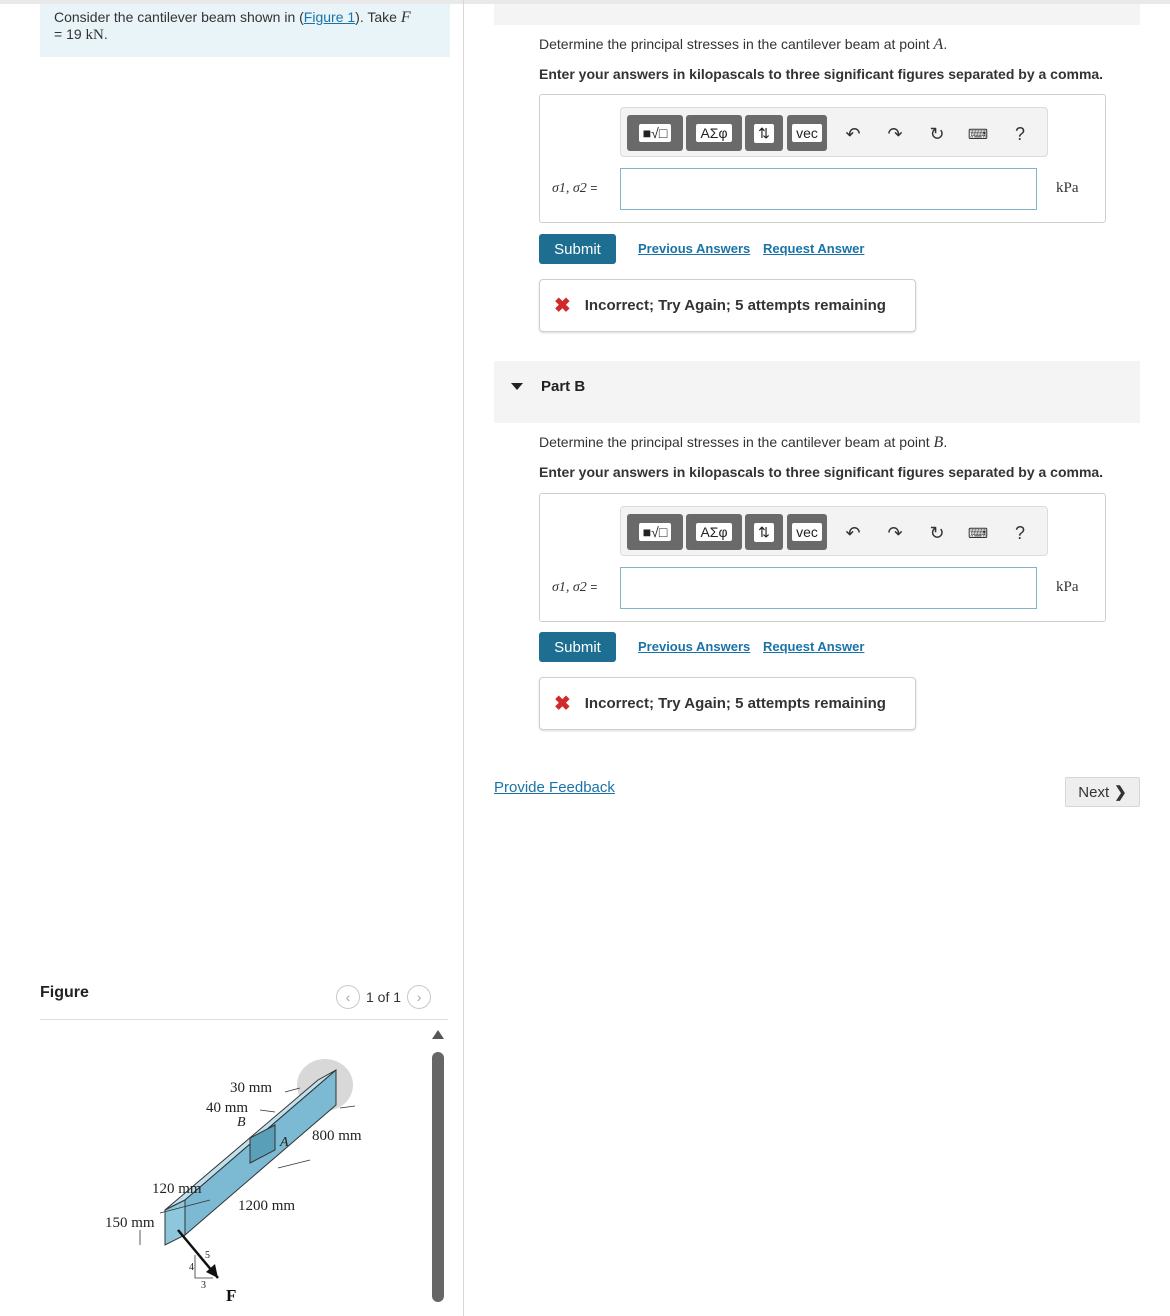  Describe the element at coordinates (817, 392) in the screenshot. I see `part-b-header: Part B` at that location.